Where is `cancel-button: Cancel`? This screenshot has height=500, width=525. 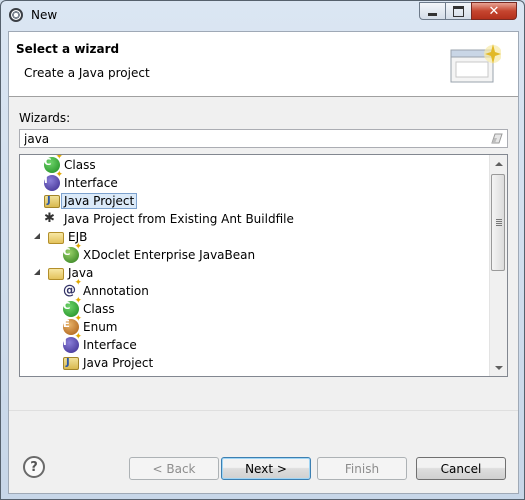 cancel-button: Cancel is located at coordinates (461, 468).